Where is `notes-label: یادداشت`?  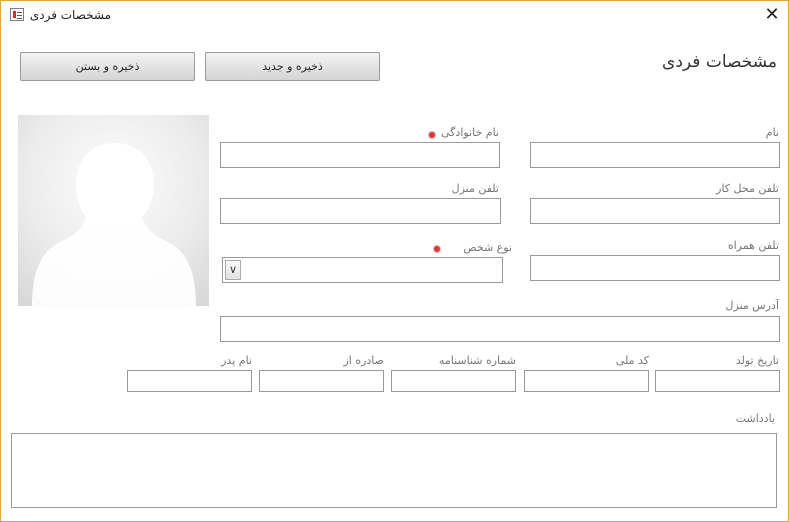
notes-label: یادداشت is located at coordinates (755, 418).